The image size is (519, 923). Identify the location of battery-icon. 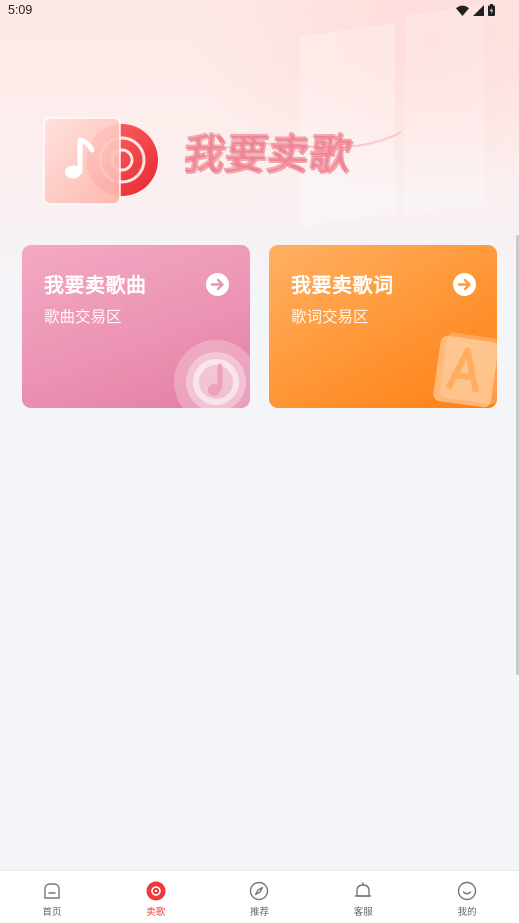
(491, 10).